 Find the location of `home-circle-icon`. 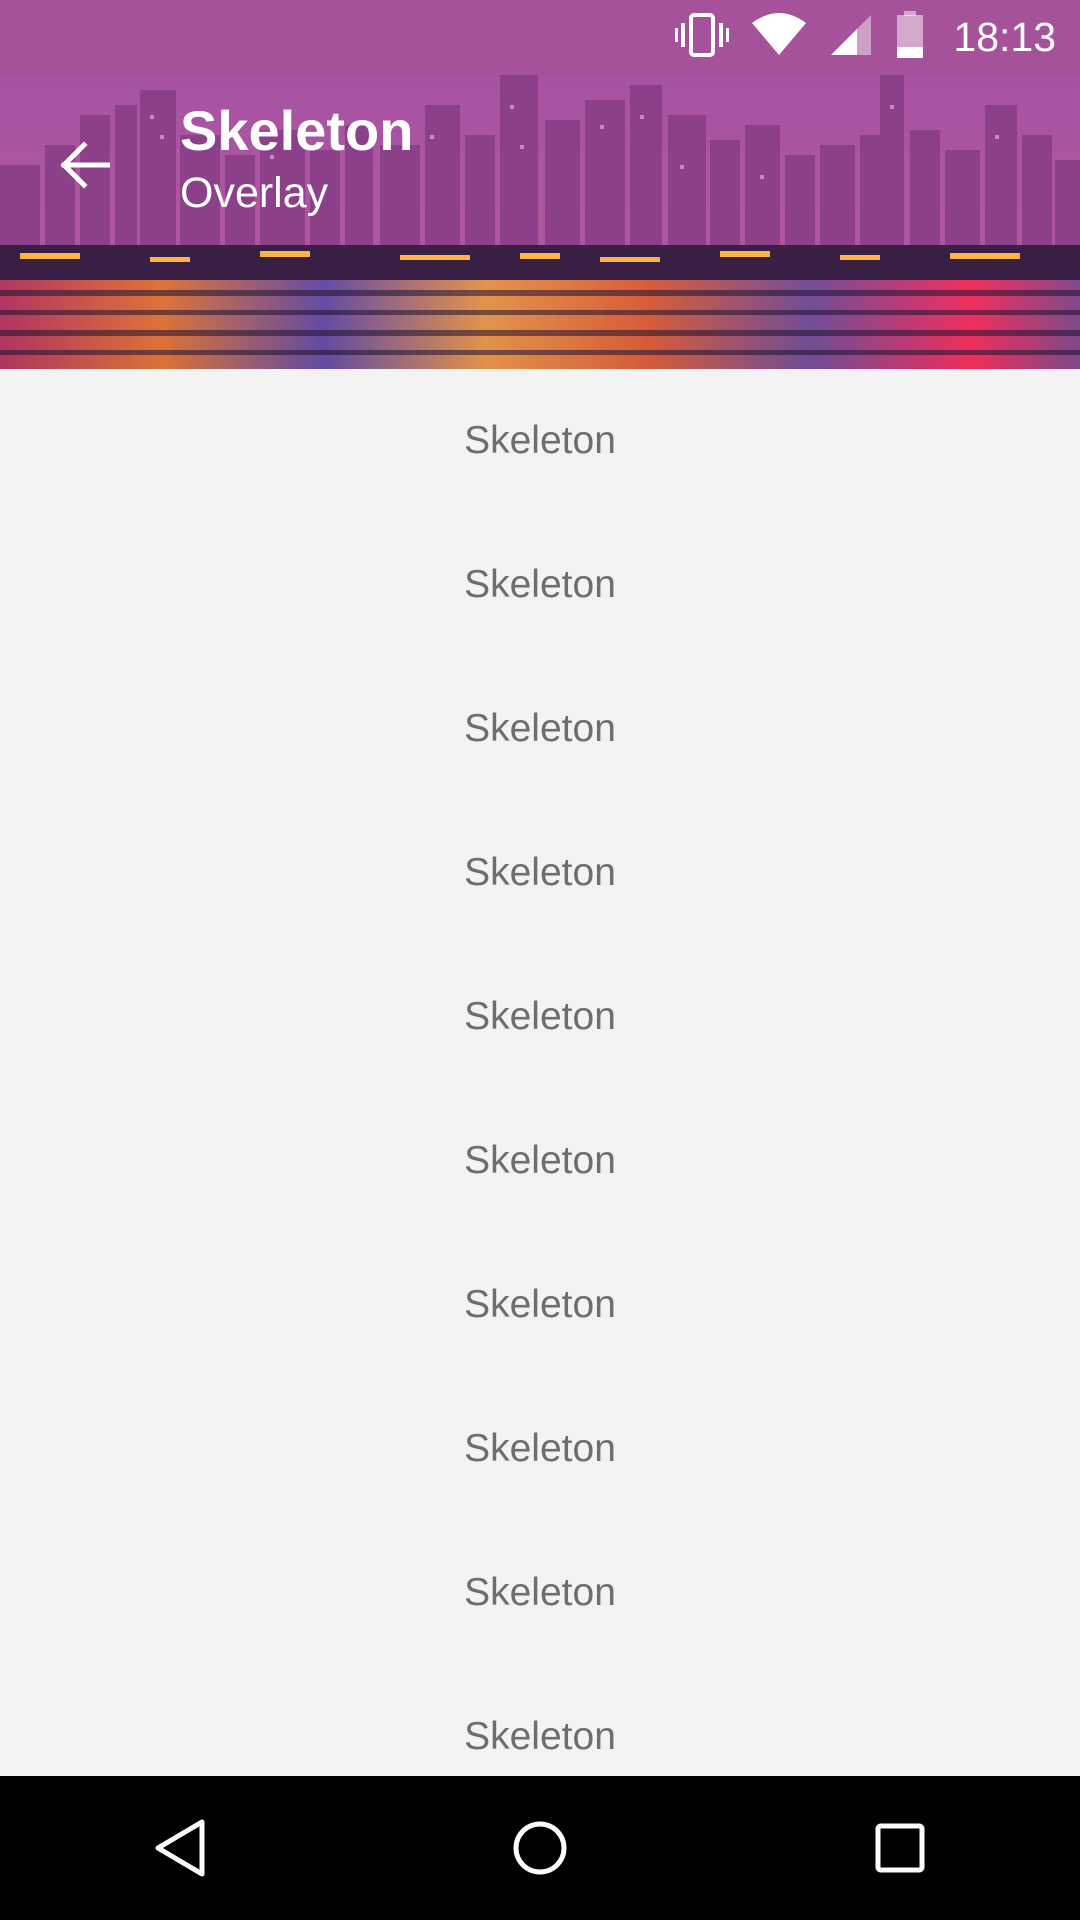

home-circle-icon is located at coordinates (540, 1848).